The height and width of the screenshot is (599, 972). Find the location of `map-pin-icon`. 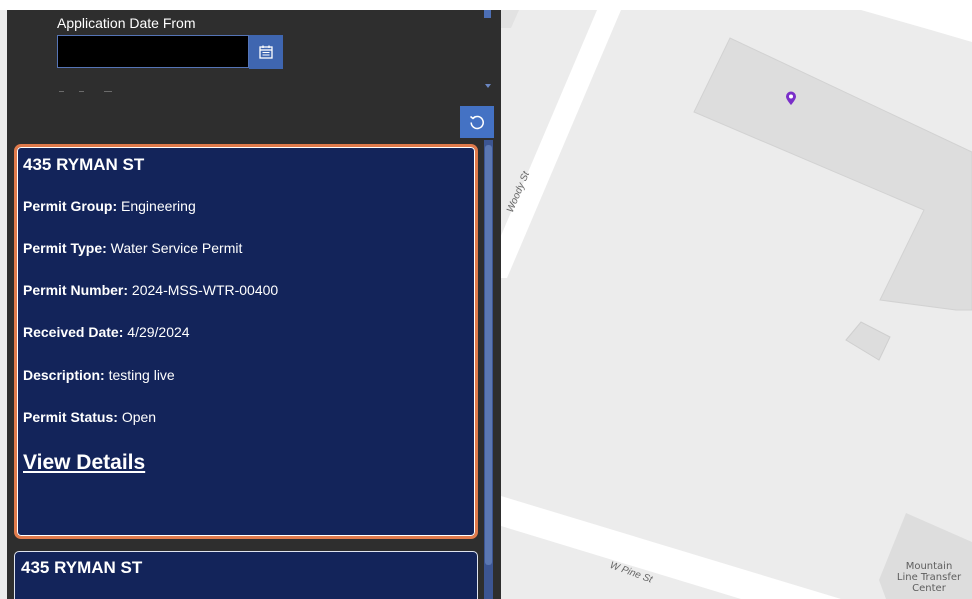

map-pin-icon is located at coordinates (791, 98).